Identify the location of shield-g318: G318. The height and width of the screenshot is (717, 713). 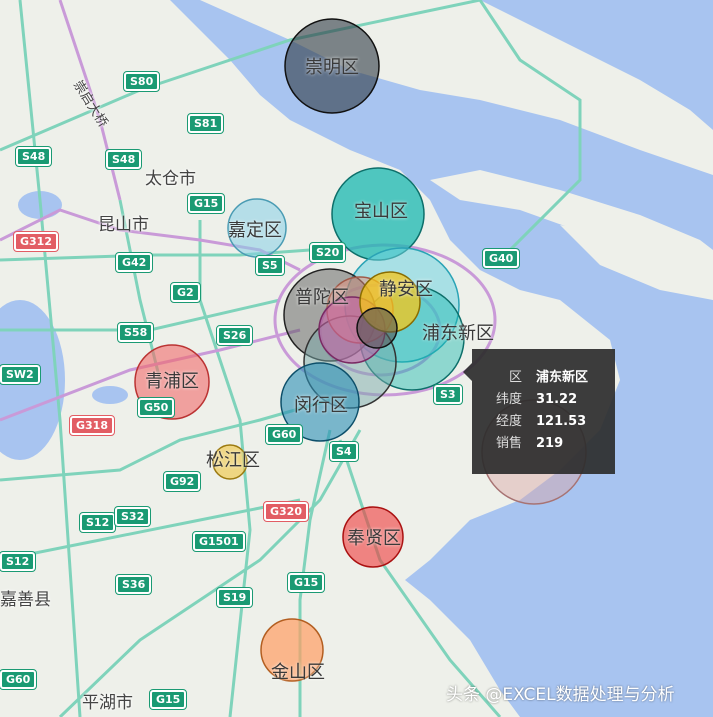
(92, 425).